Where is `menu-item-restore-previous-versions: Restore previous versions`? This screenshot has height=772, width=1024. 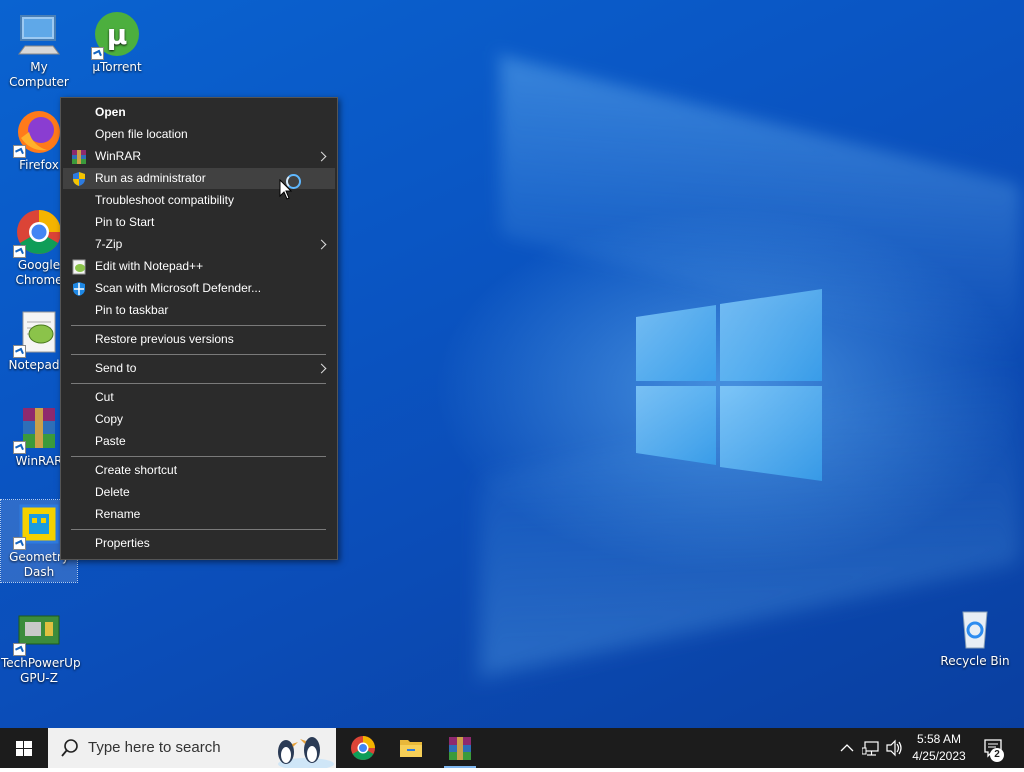 menu-item-restore-previous-versions: Restore previous versions is located at coordinates (199, 339).